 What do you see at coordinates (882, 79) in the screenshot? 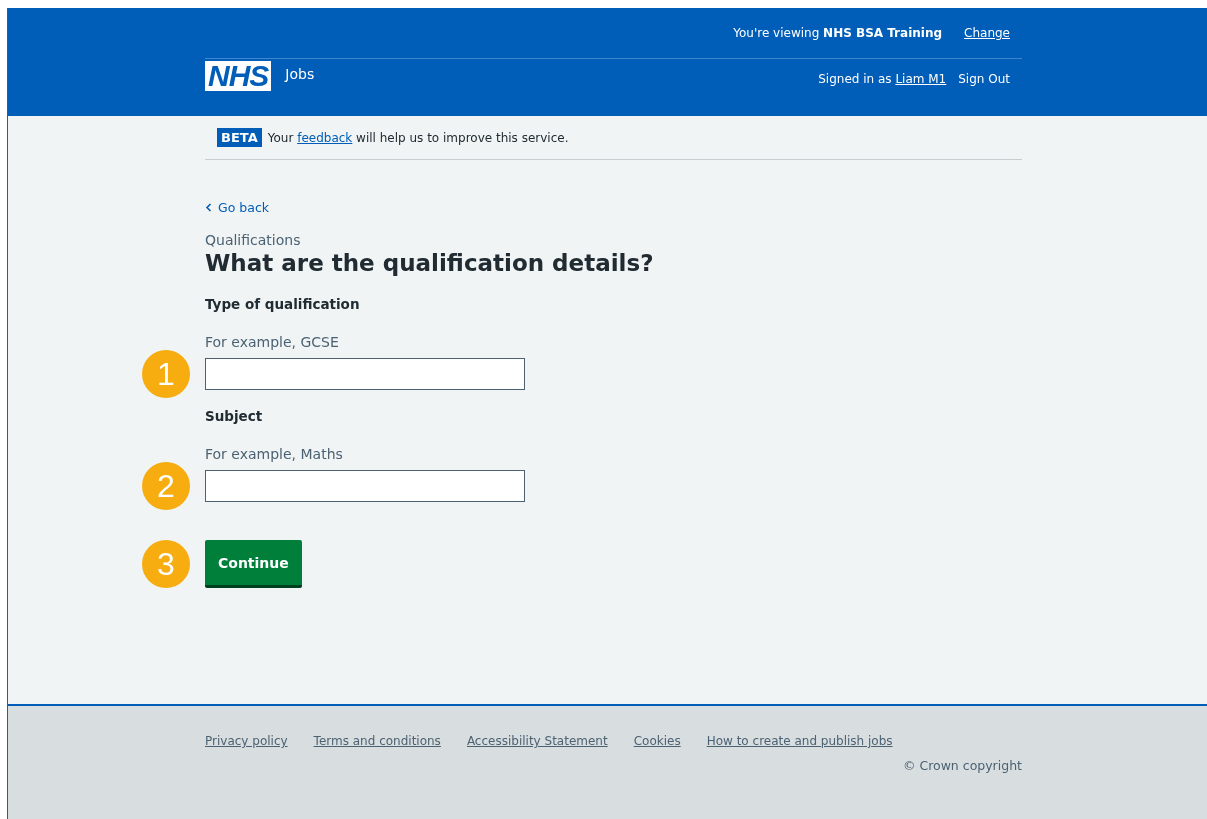
I see `signed-in-text: Signed in as Liam M1` at bounding box center [882, 79].